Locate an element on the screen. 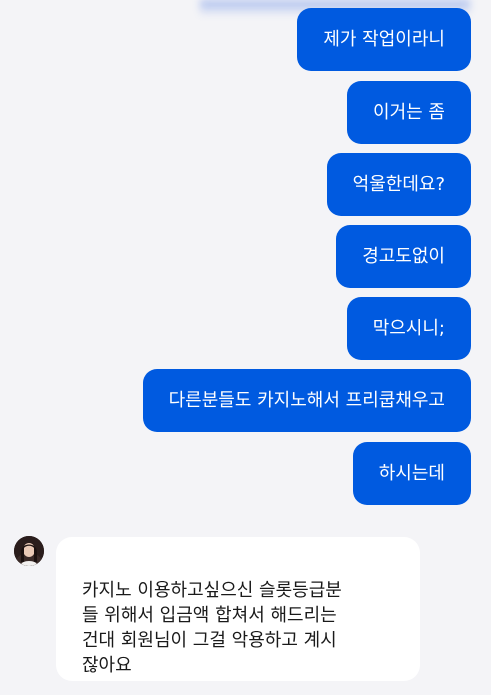 The image size is (491, 695). sender-avatar is located at coordinates (29, 551).